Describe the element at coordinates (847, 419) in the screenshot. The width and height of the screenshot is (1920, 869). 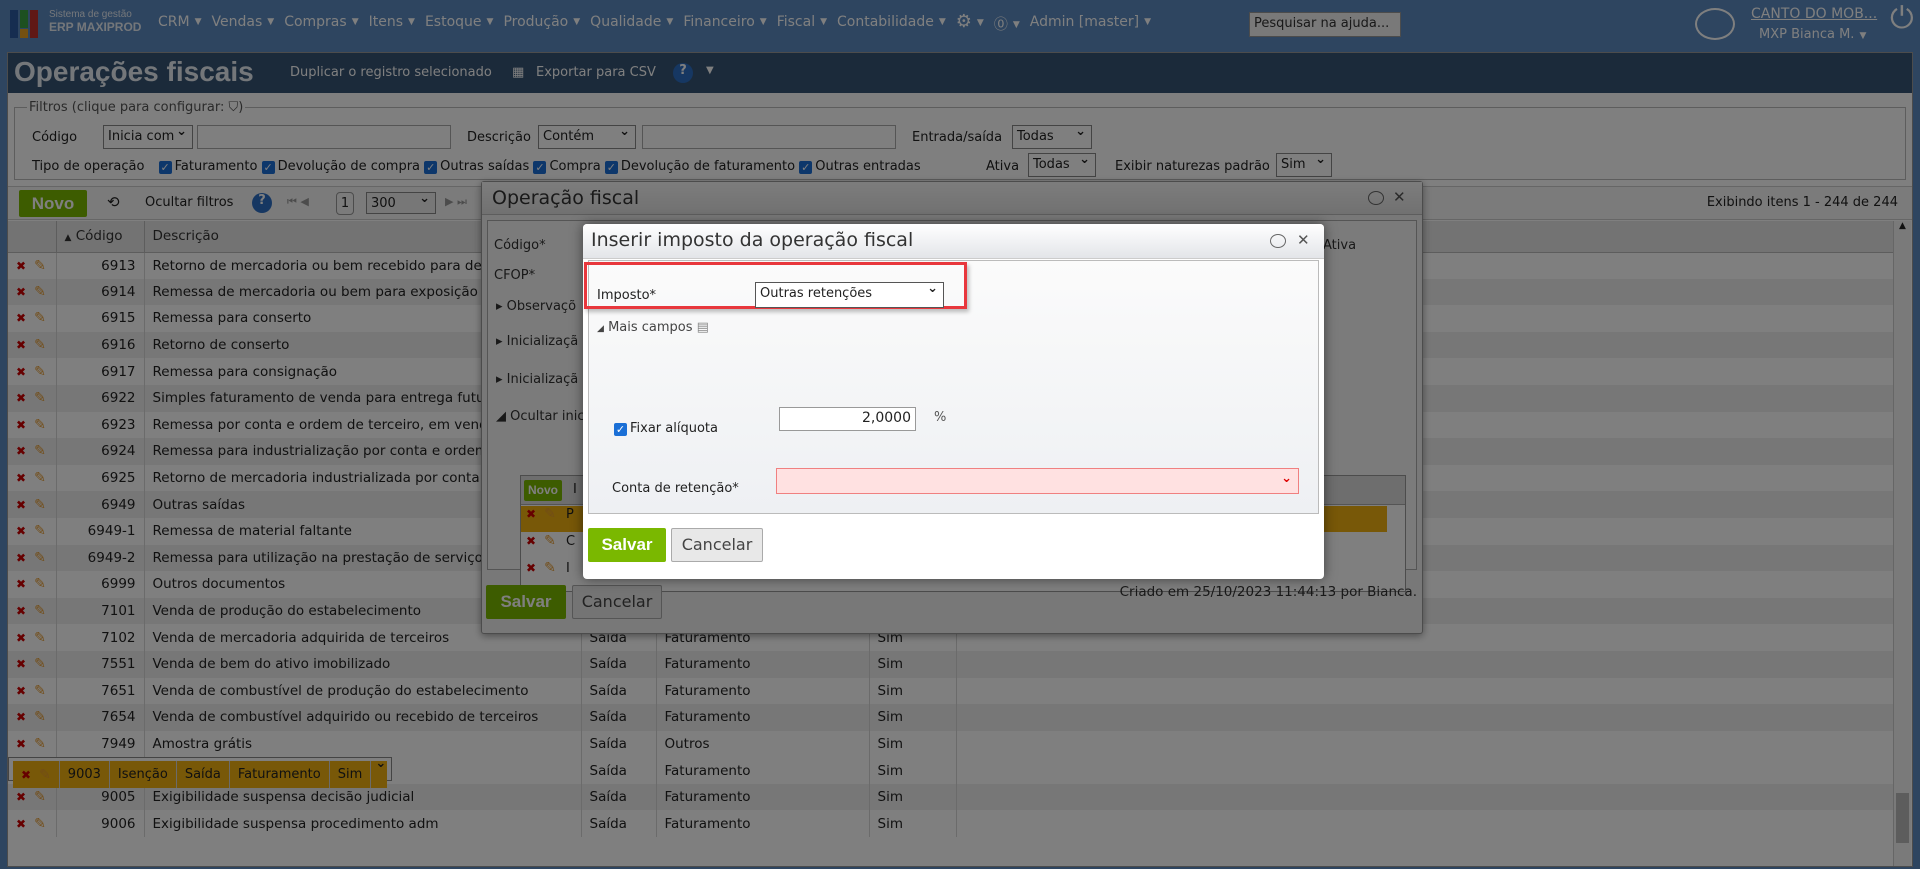
I see `aliquota-input: 2,0000` at that location.